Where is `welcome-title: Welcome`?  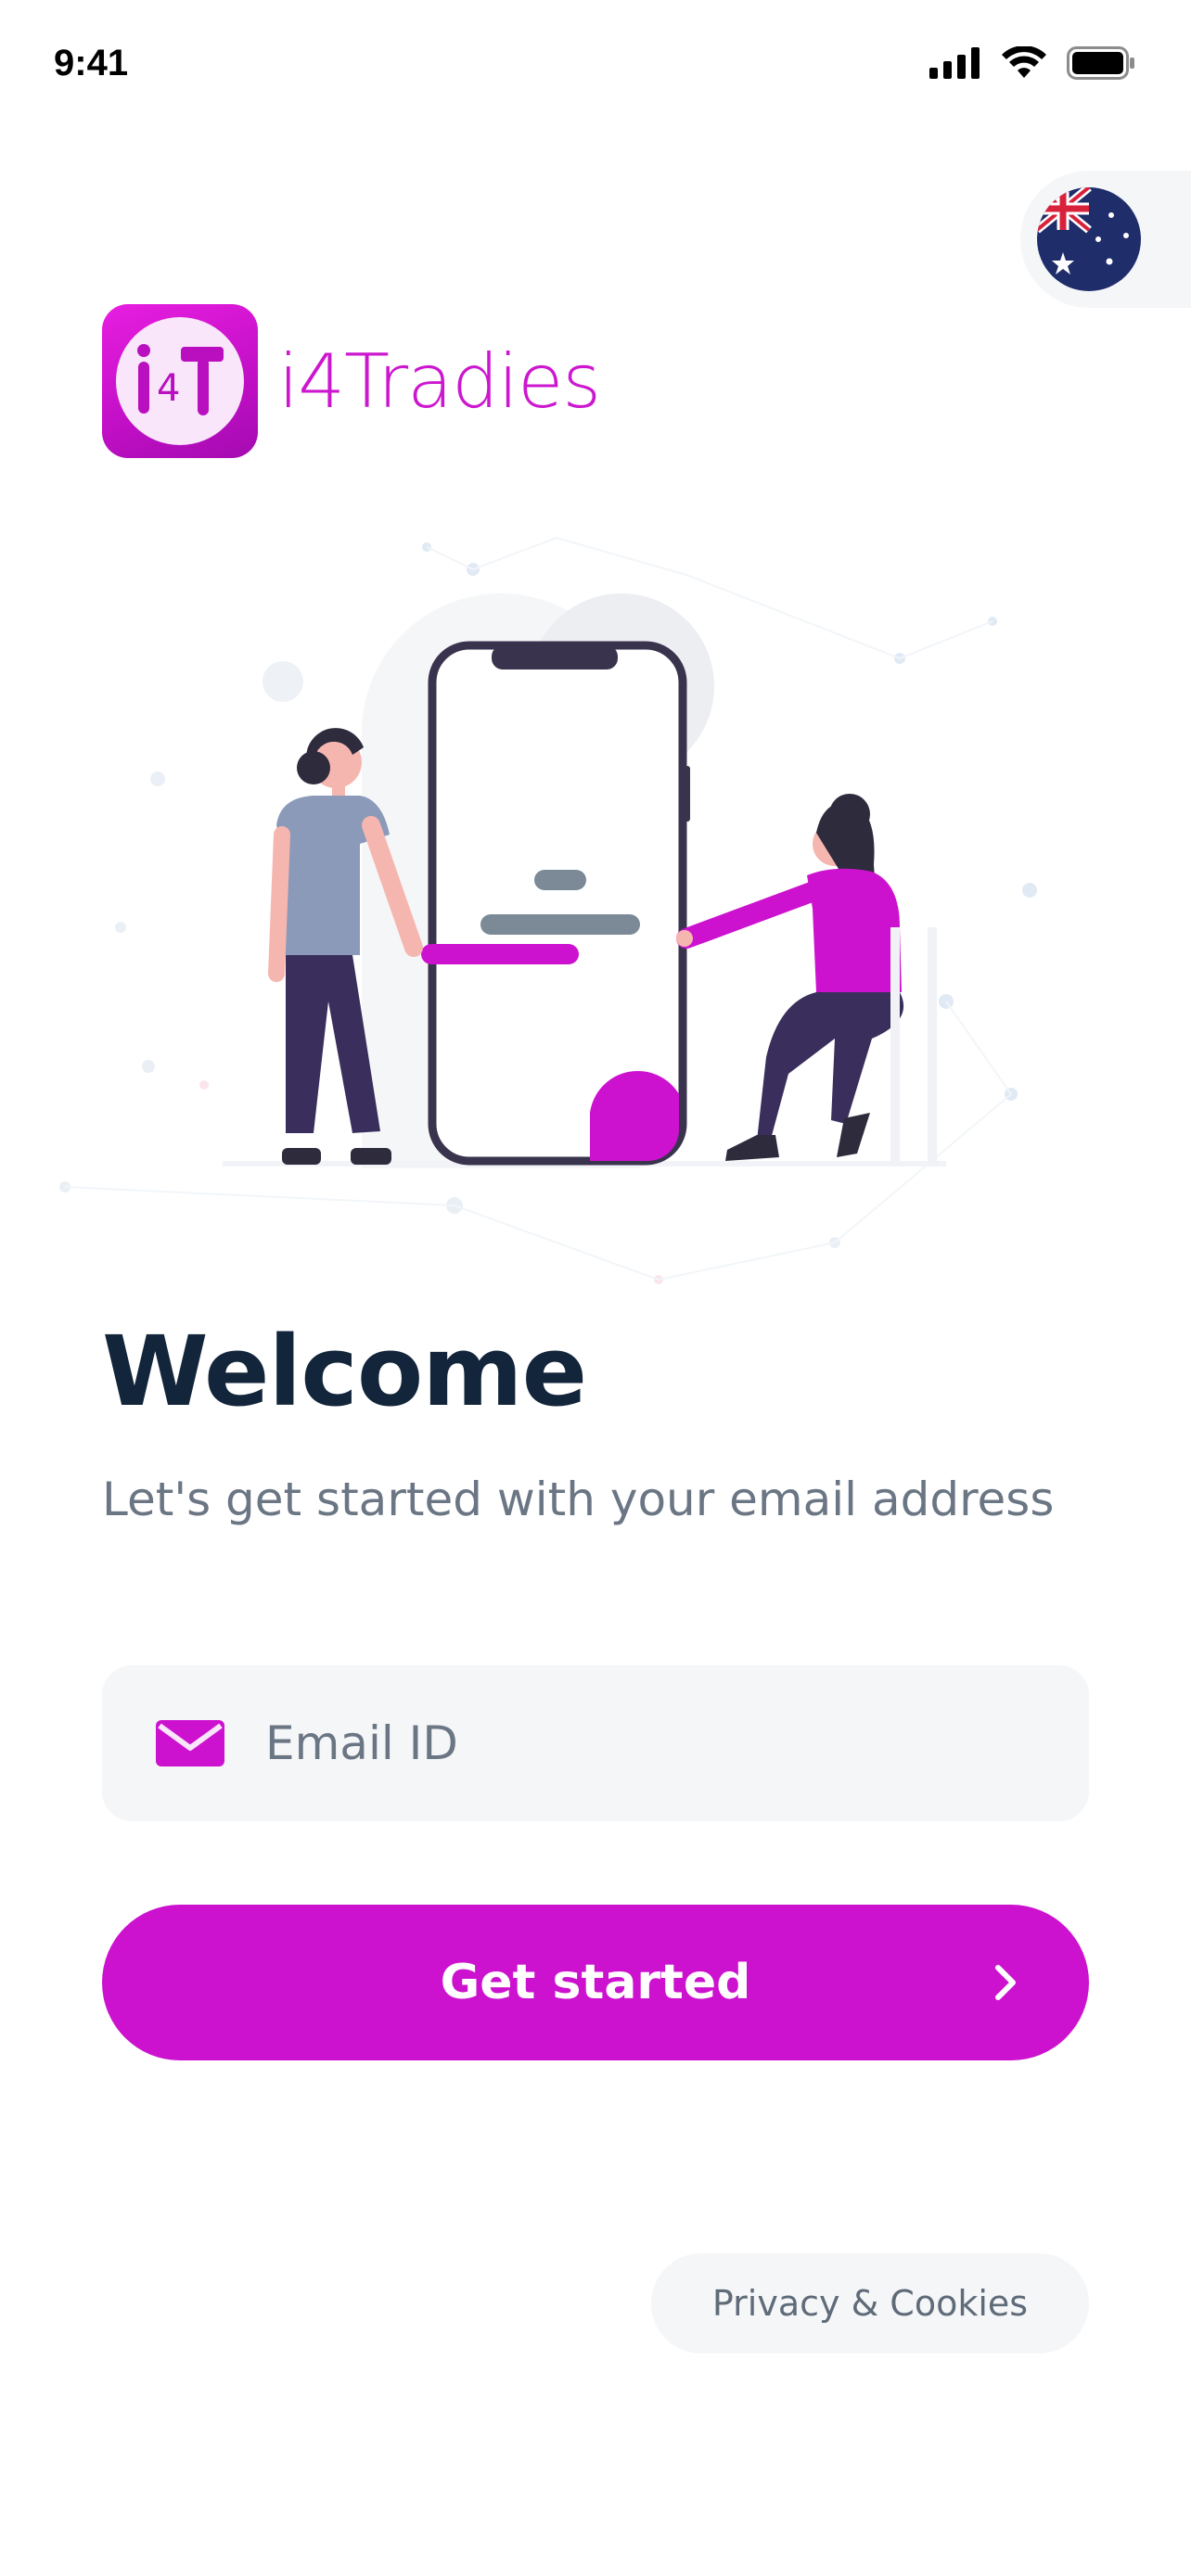
welcome-title: Welcome is located at coordinates (344, 1371).